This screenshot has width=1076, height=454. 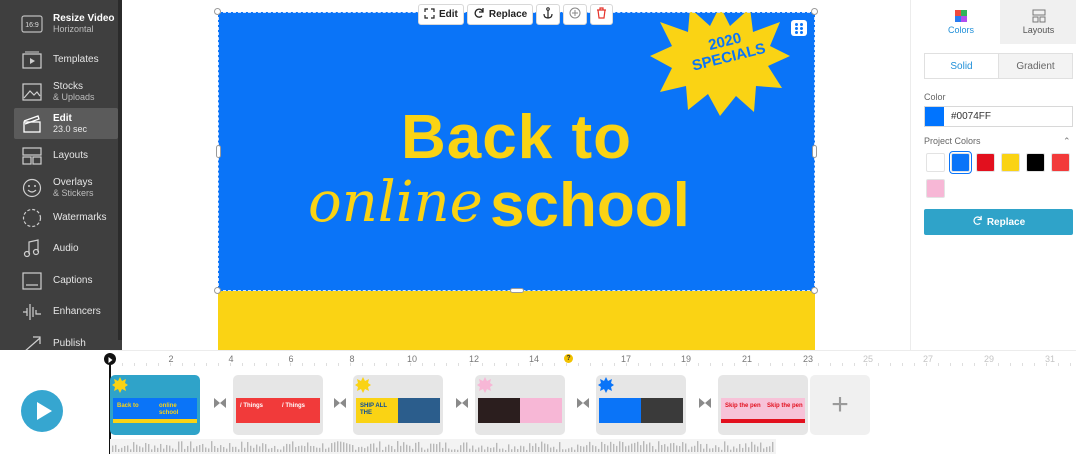 I want to click on timeline-clip: Back to online school, so click(x=155, y=405).